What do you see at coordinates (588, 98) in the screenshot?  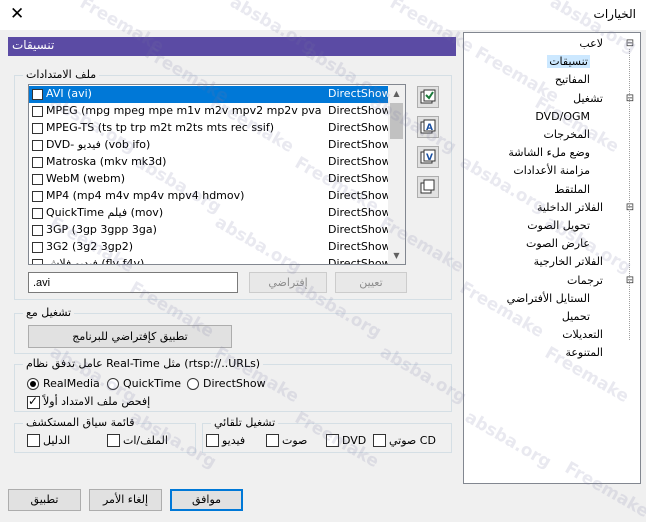 I see `tree-item: تشغيل` at bounding box center [588, 98].